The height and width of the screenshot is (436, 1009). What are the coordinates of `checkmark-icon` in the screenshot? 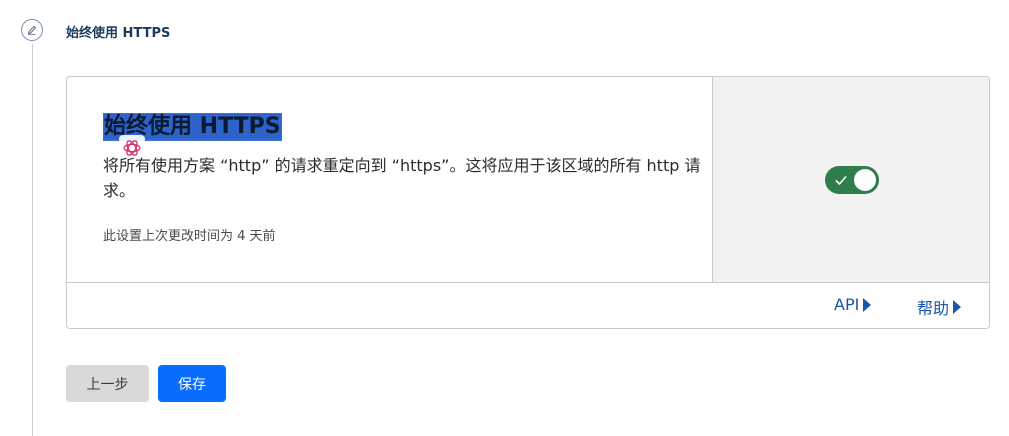 It's located at (841, 181).